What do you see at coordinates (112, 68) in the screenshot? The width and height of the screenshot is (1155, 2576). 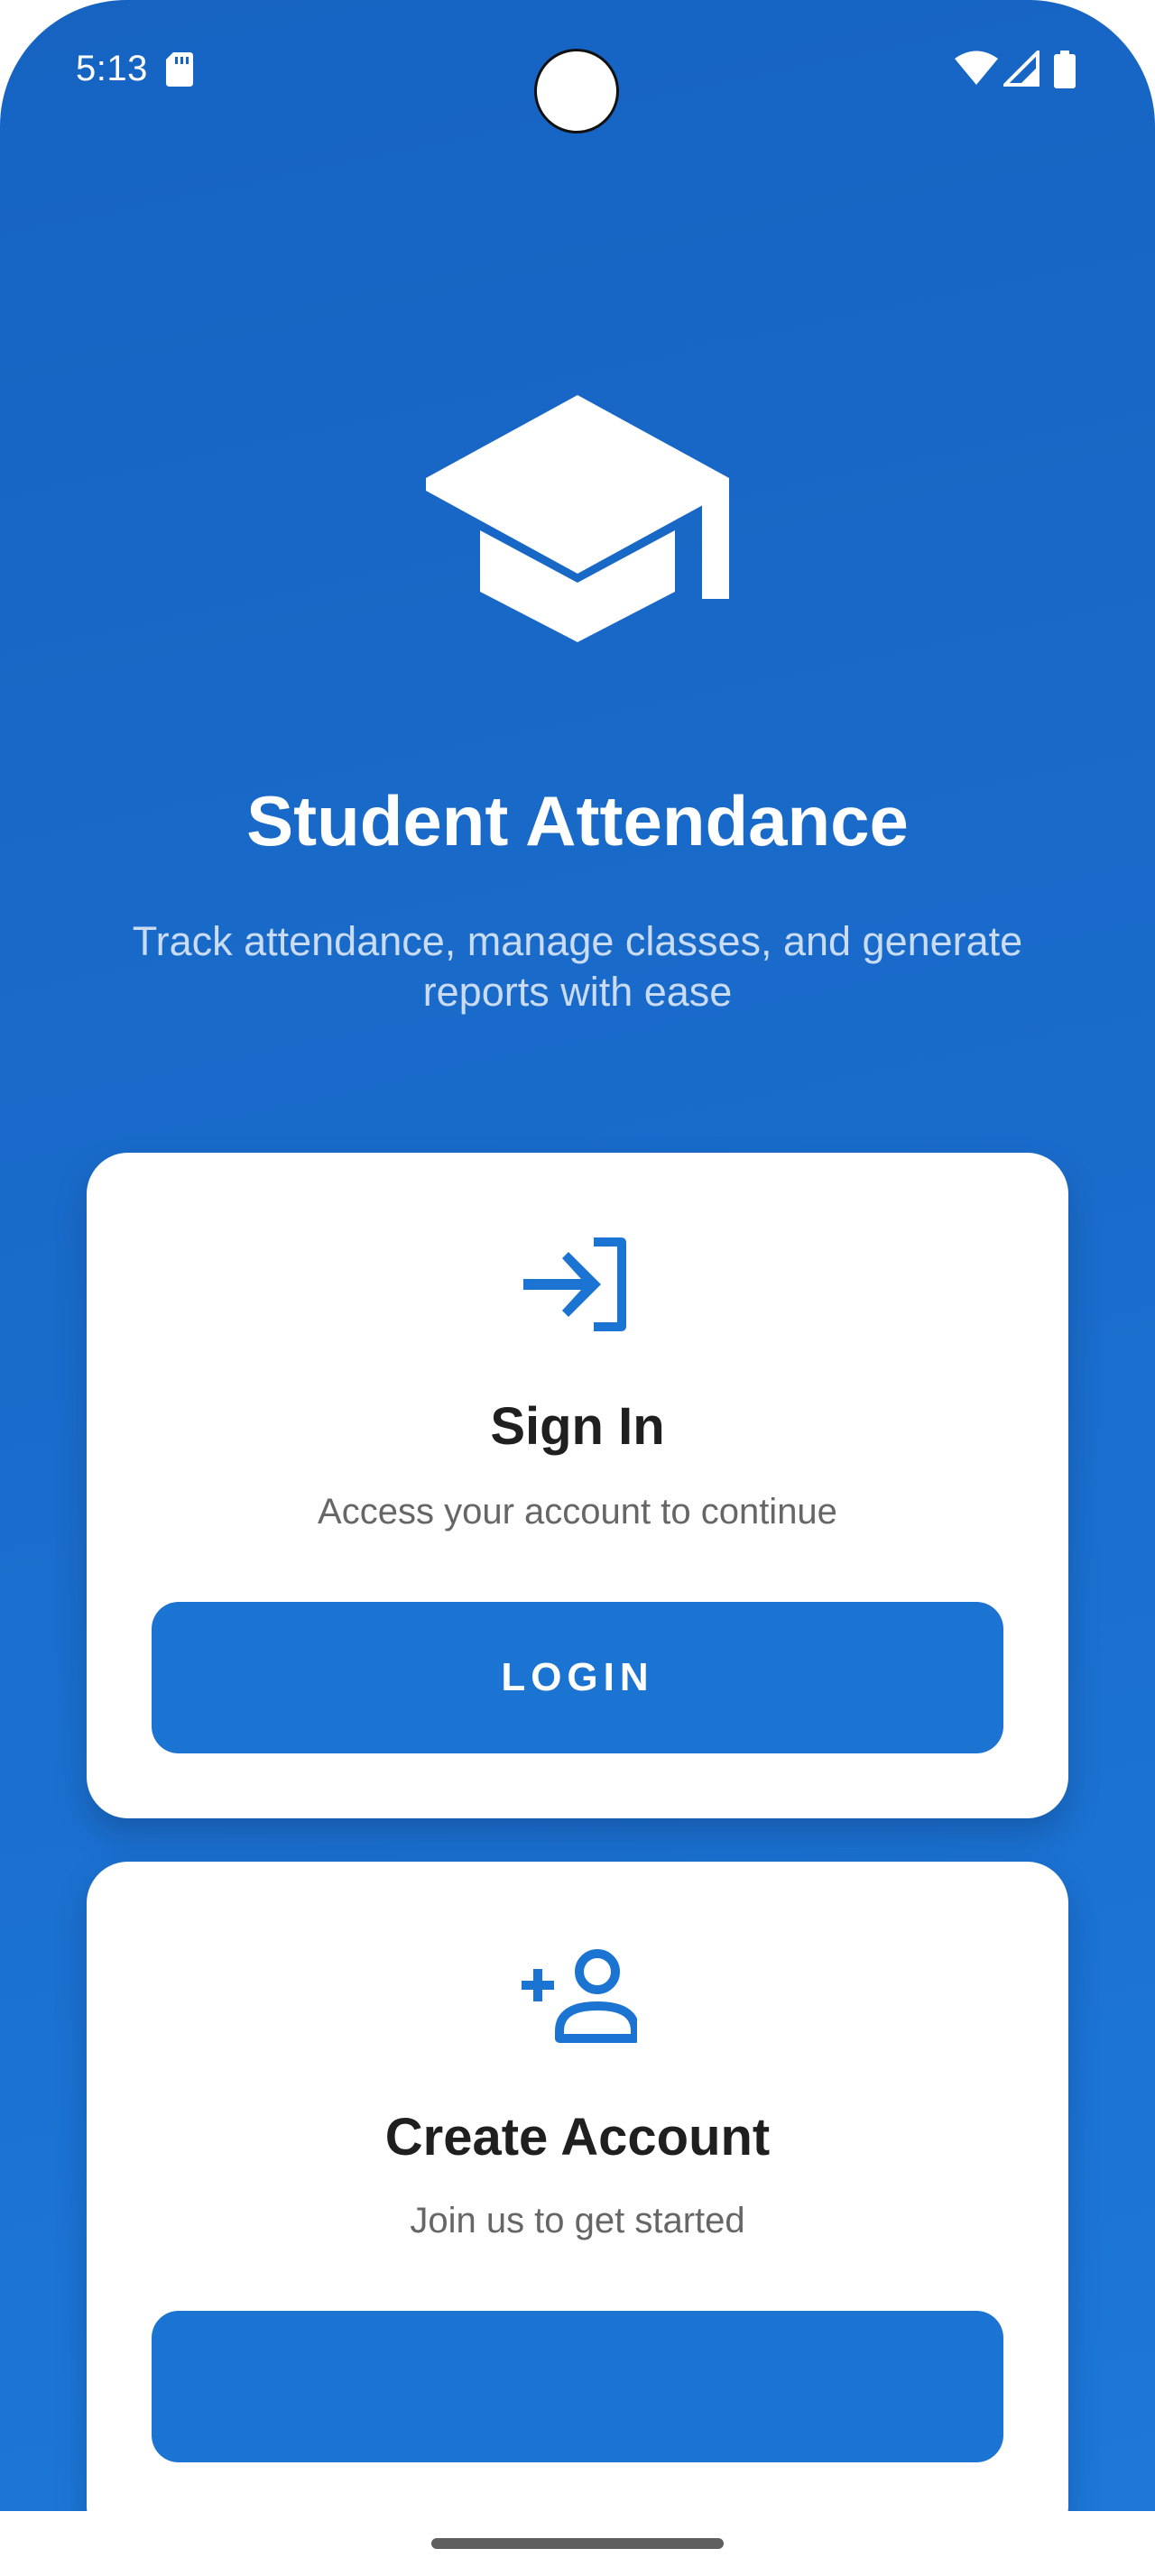 I see `status-time: 5:13` at bounding box center [112, 68].